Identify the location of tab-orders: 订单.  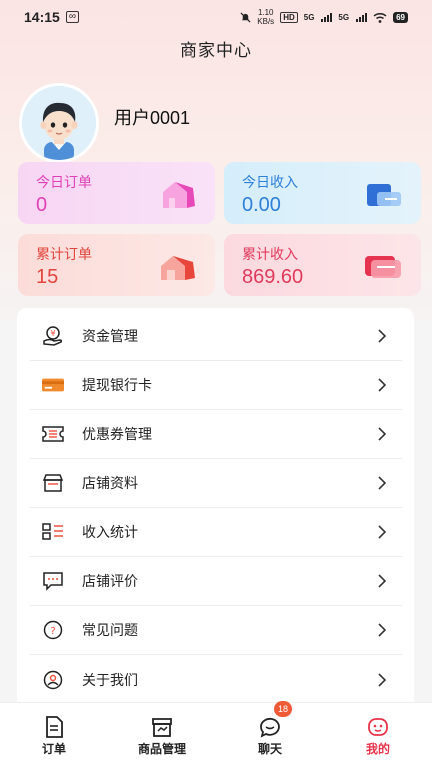
(54, 735).